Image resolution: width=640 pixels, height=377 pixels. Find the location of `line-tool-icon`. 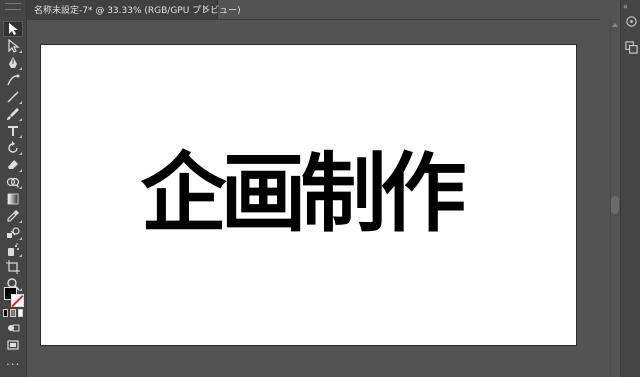

line-tool-icon is located at coordinates (13, 97).